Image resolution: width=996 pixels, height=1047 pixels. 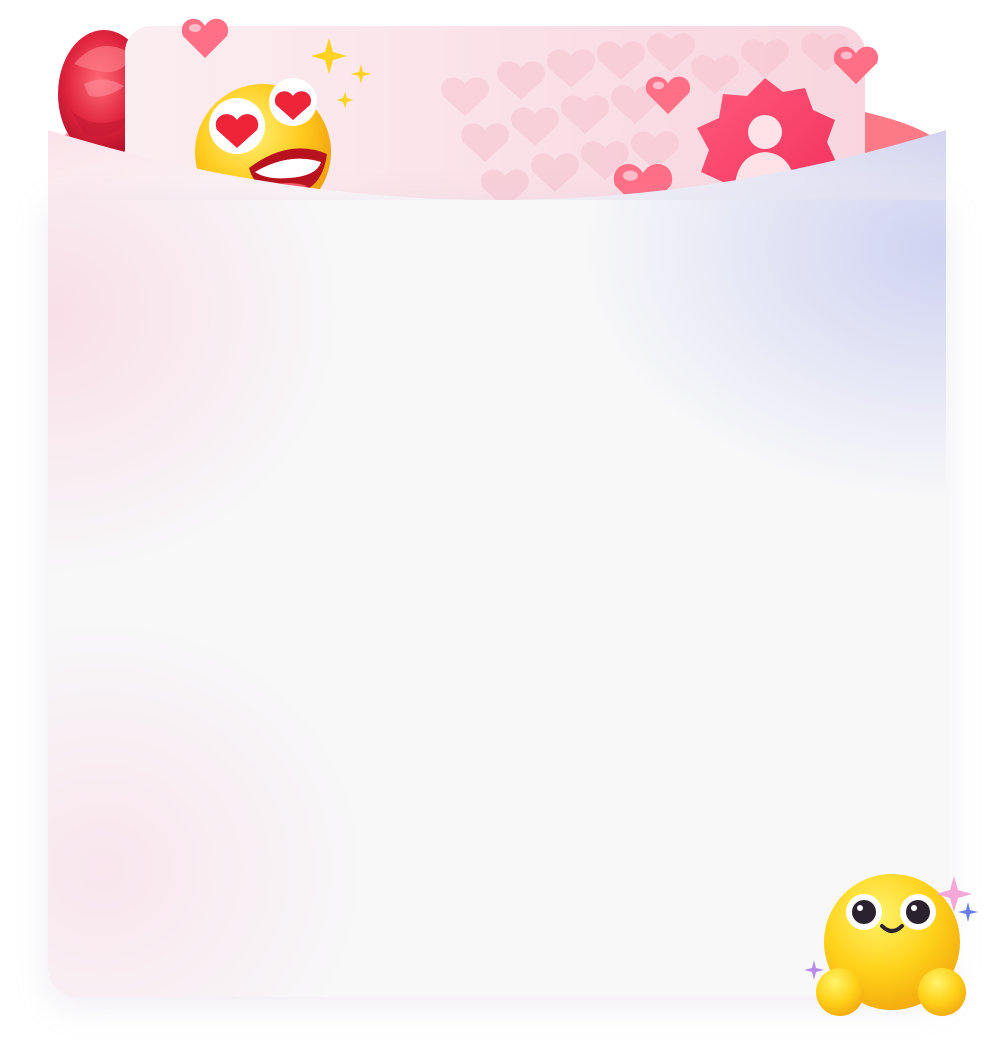 I want to click on smiling-mascot, so click(x=891, y=945).